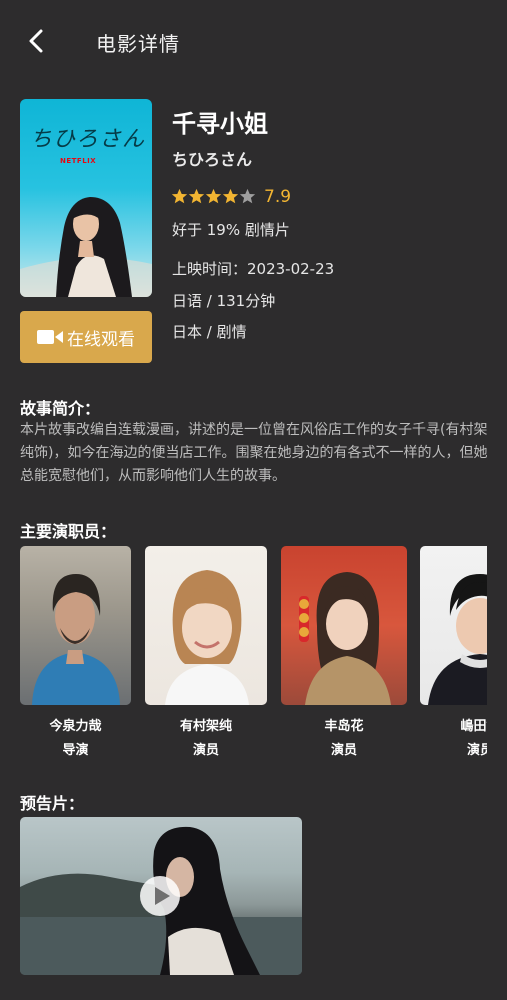  I want to click on country-genre: 日本 / 剧情, so click(209, 332).